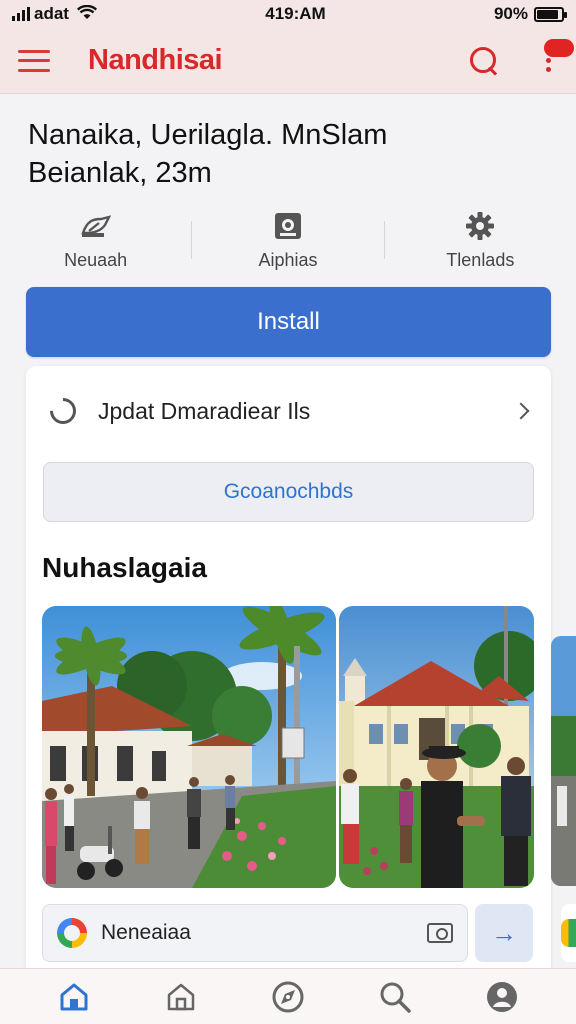  I want to click on go-button: →, so click(504, 933).